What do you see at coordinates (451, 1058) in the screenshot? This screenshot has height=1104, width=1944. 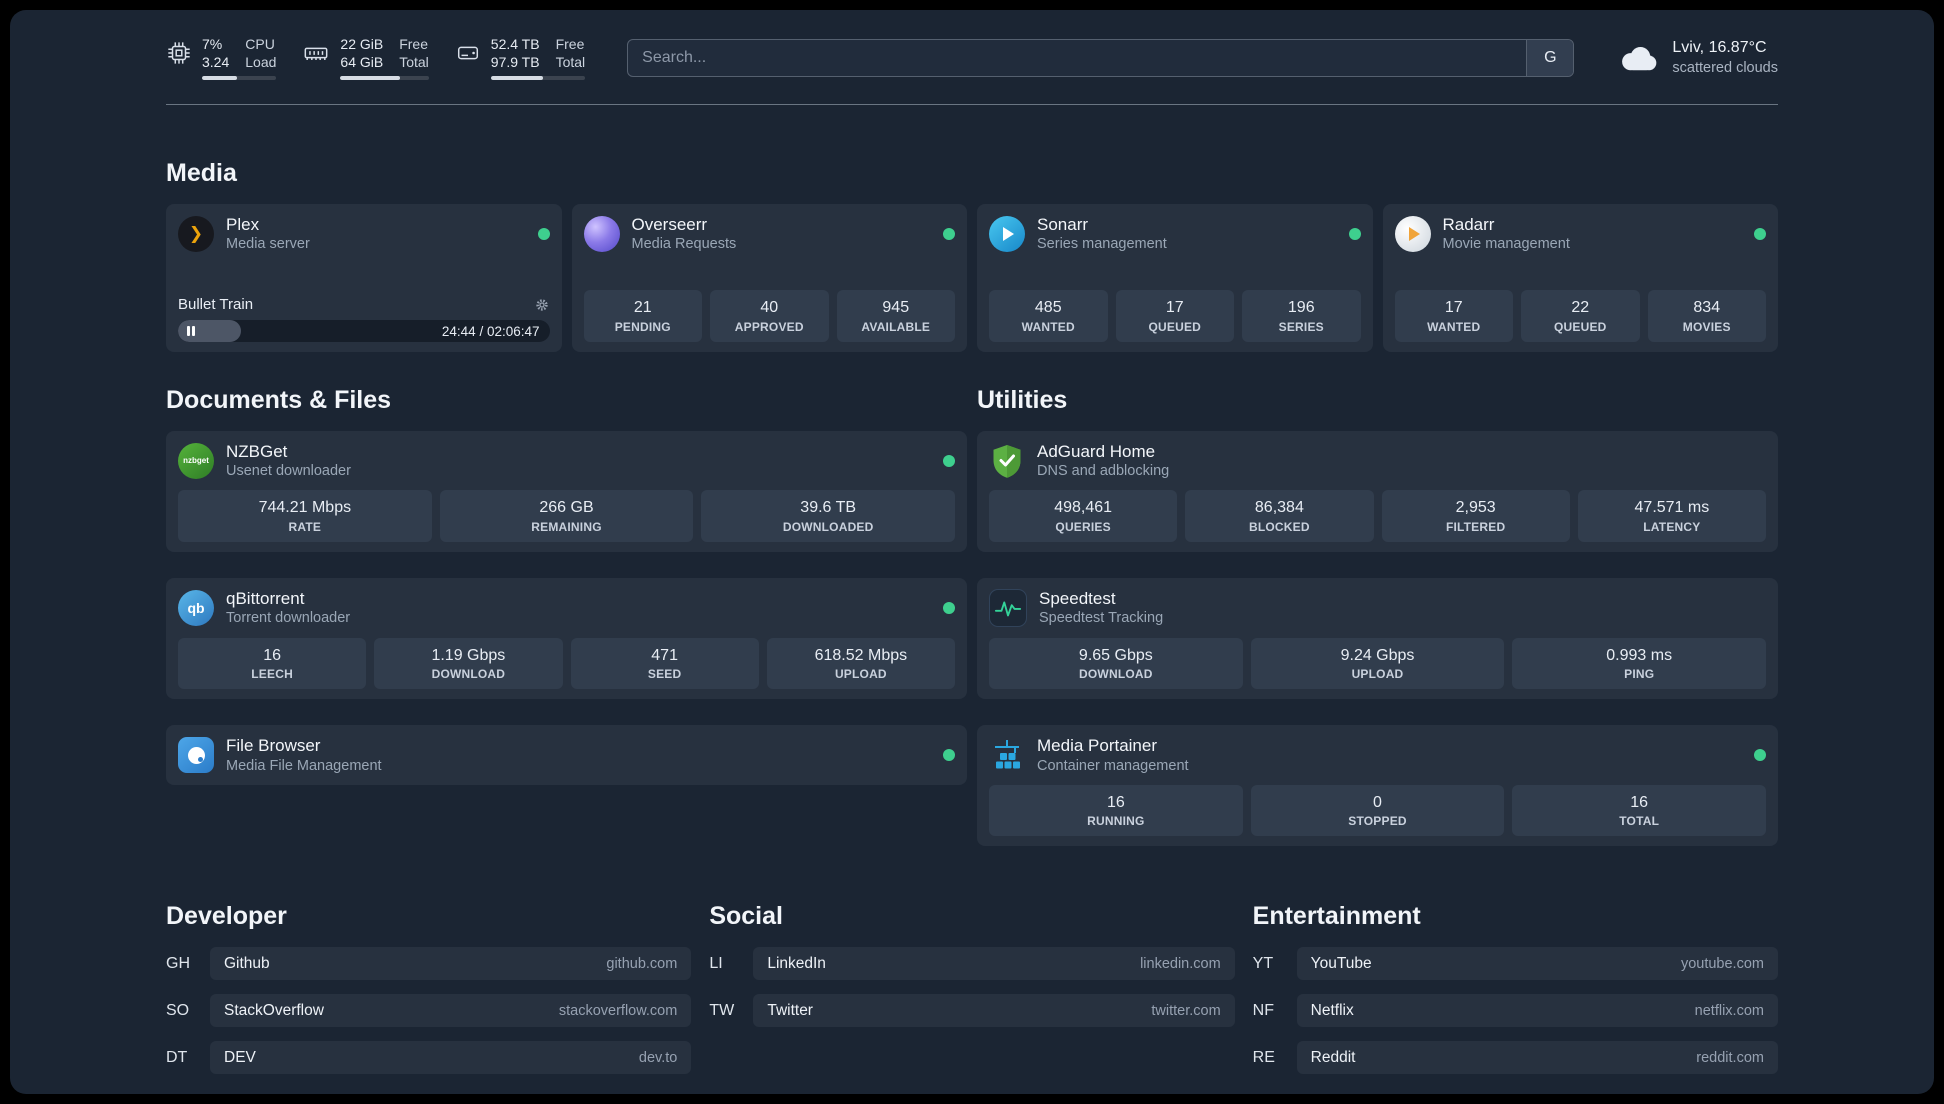 I see `bookmark-link-dev: DEV dev.to` at bounding box center [451, 1058].